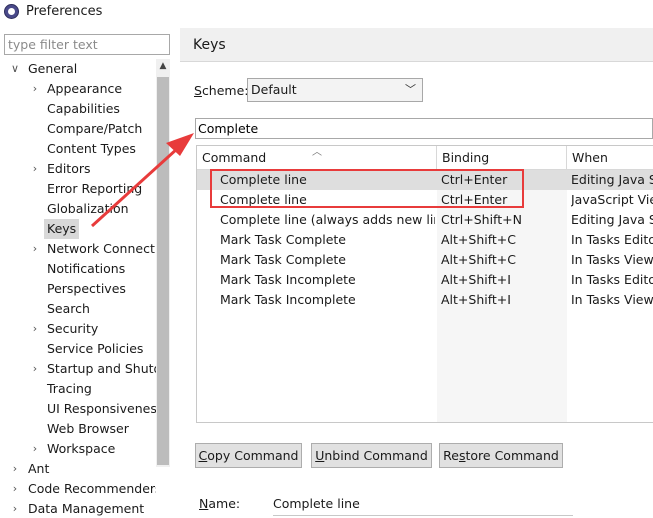 This screenshot has height=518, width=653. Describe the element at coordinates (62, 229) in the screenshot. I see `tree-item-keys: Keys` at that location.